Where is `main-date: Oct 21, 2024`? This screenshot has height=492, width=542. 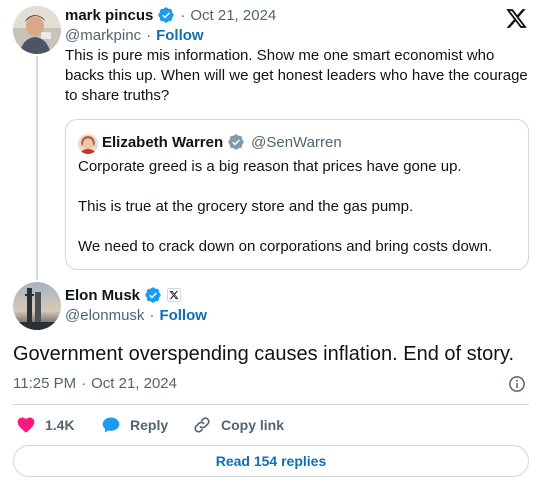 main-date: Oct 21, 2024 is located at coordinates (134, 383).